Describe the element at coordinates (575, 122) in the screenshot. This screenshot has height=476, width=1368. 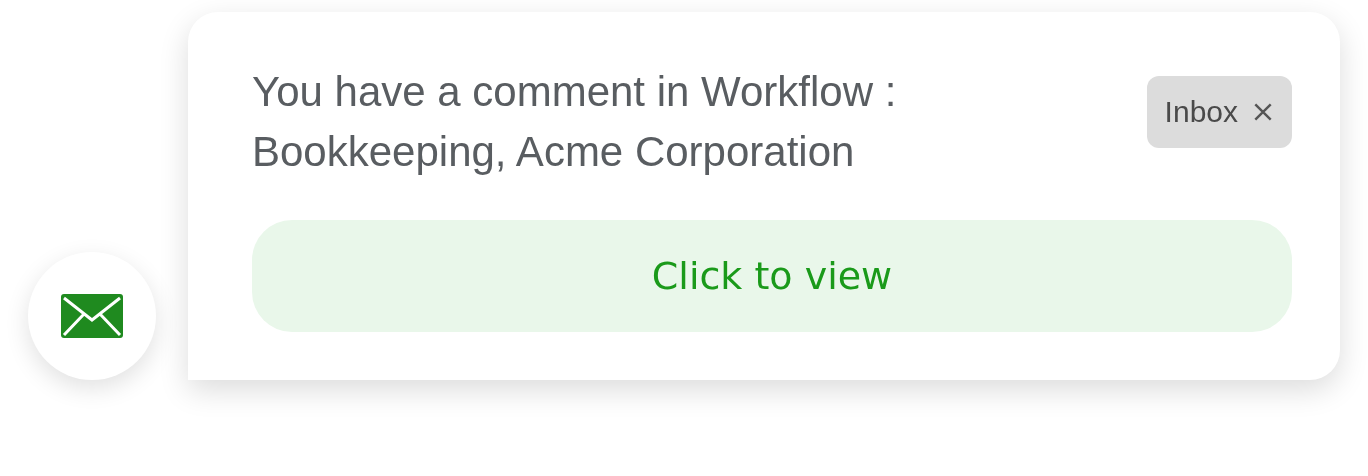
I see `notification-message: You have a comment in Workflow : Bookkeeping, Acme Corporation` at that location.